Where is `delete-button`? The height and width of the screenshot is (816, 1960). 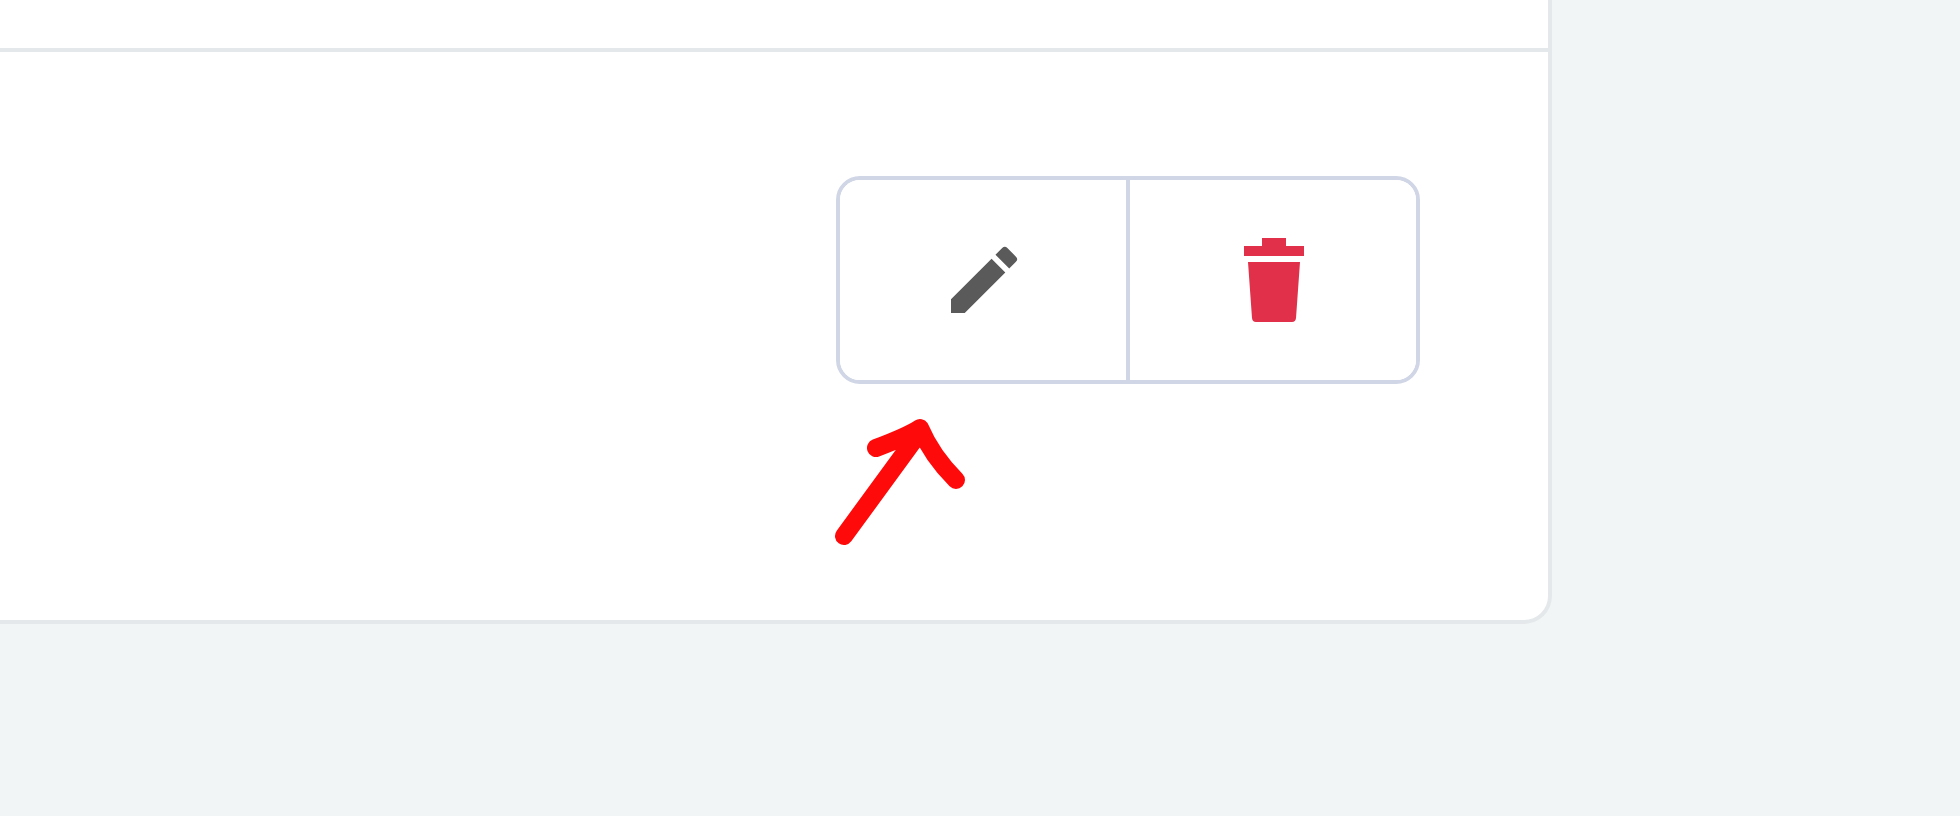 delete-button is located at coordinates (1271, 280).